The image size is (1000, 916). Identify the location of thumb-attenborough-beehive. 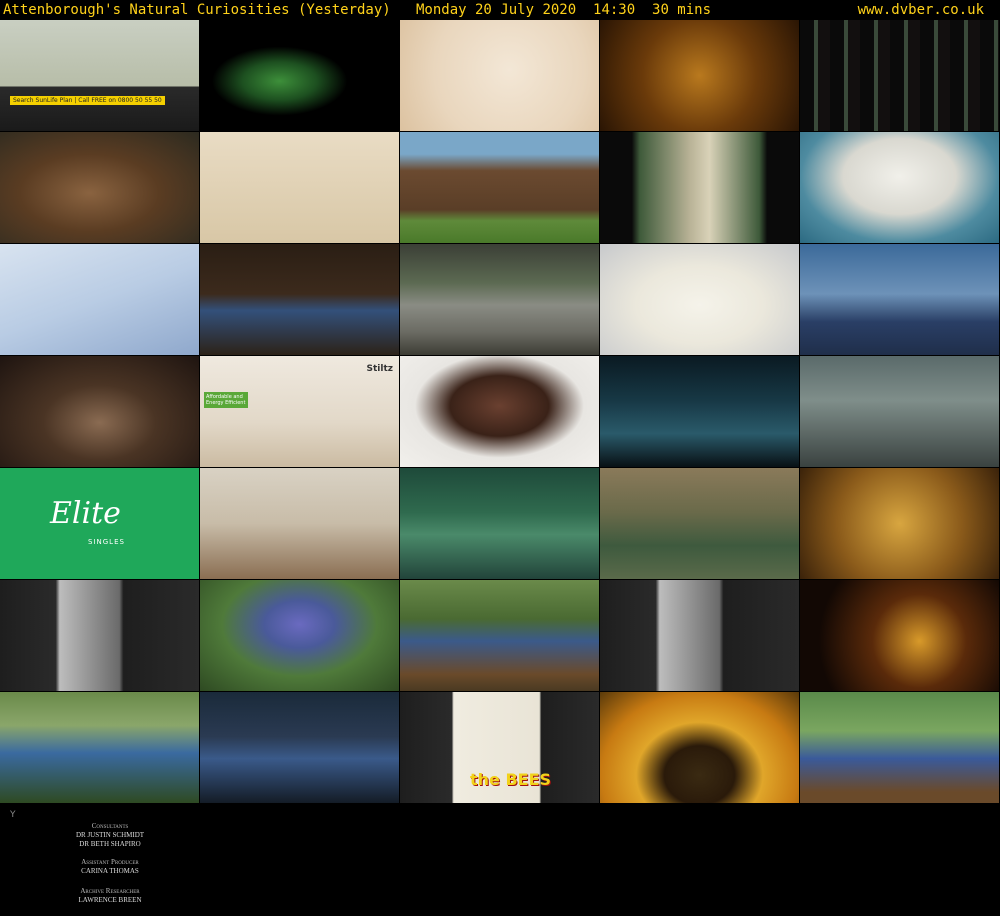
(900, 748).